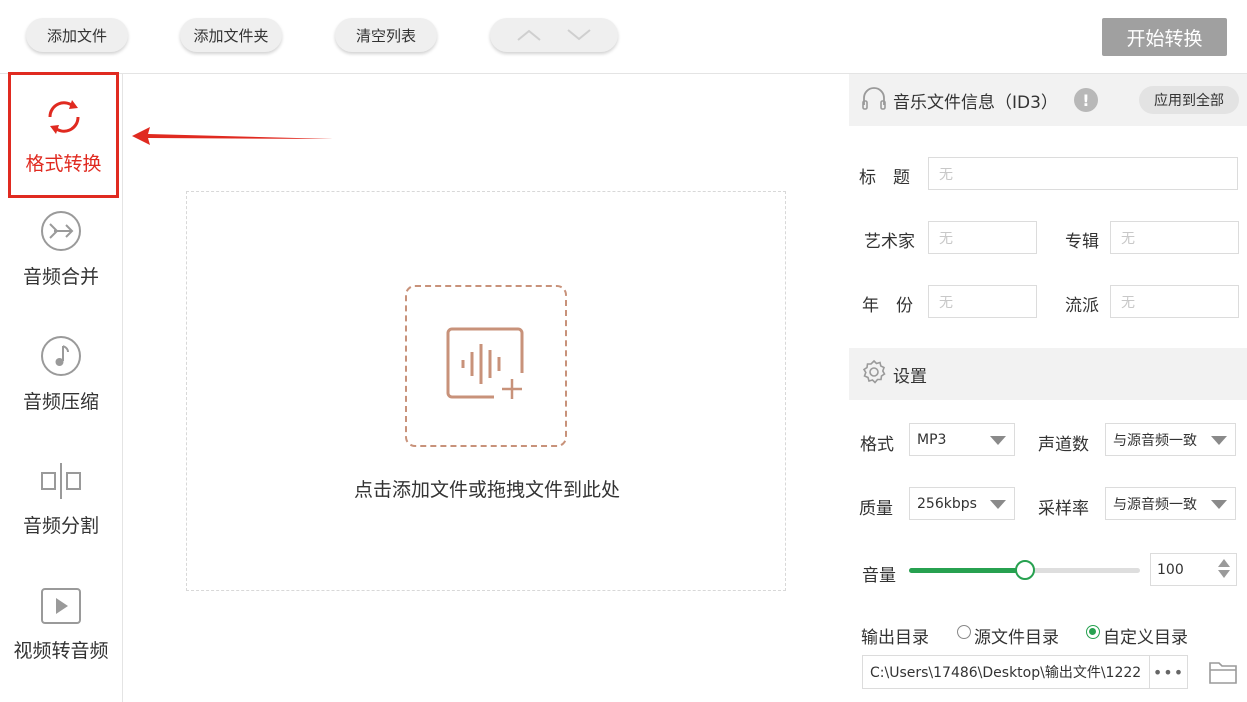 The image size is (1247, 702). Describe the element at coordinates (962, 439) in the screenshot. I see `format-select: MP3` at that location.